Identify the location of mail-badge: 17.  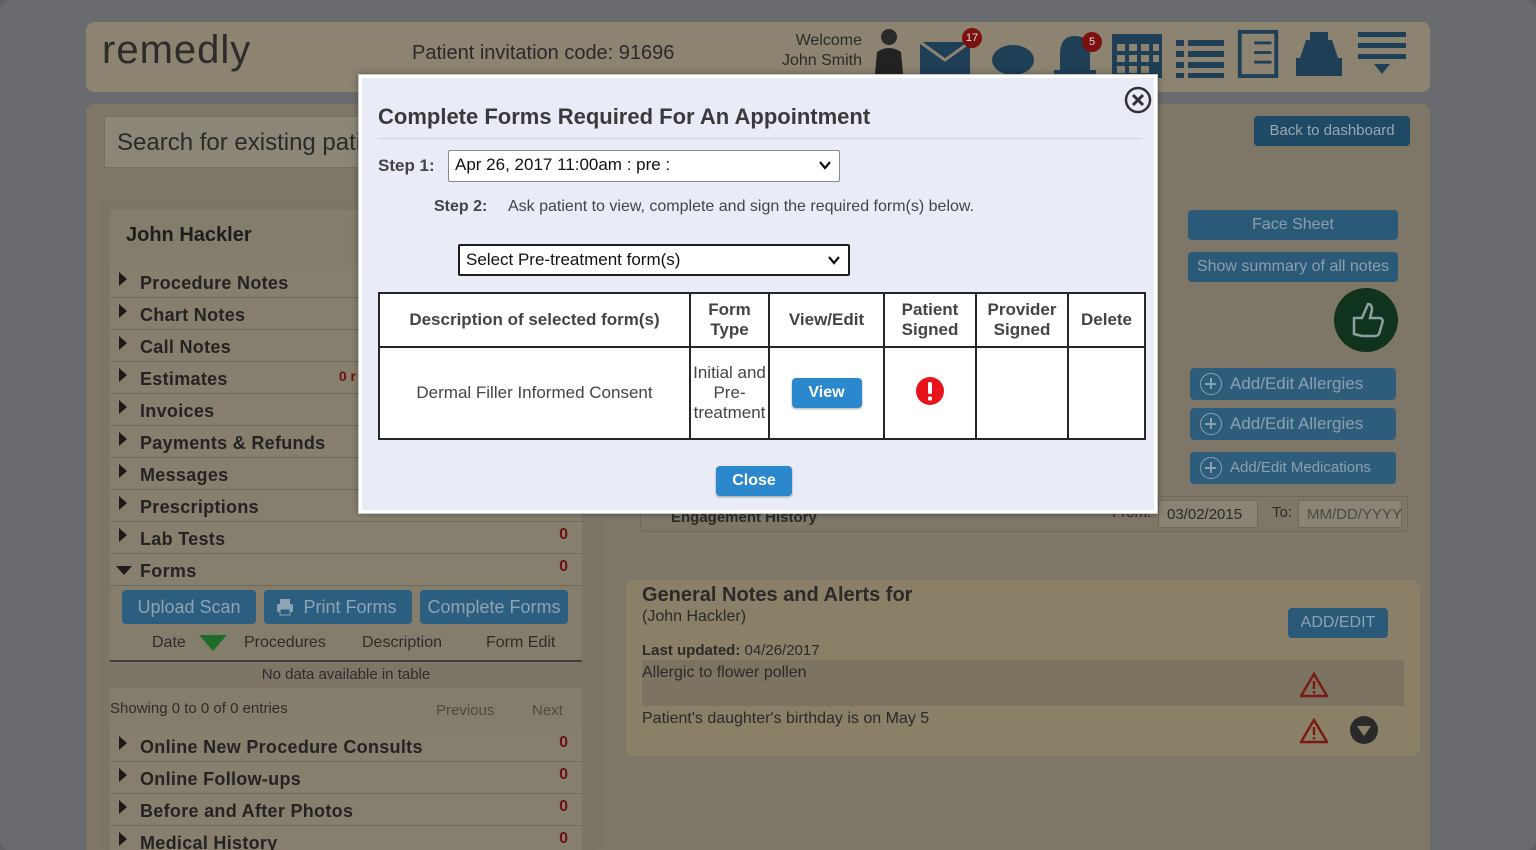
(972, 38).